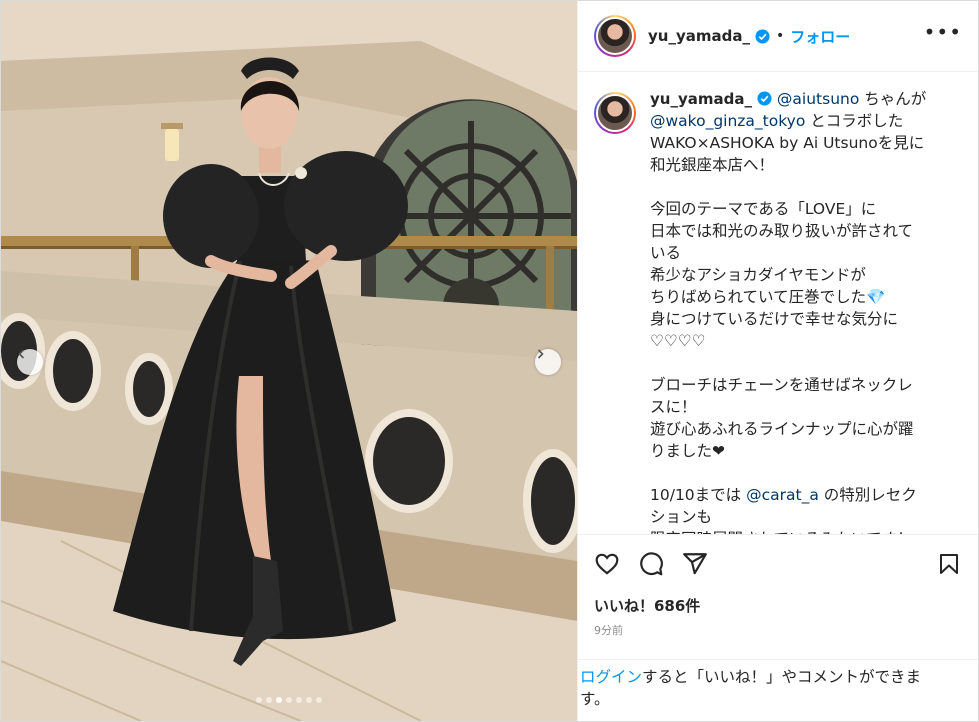 Image resolution: width=979 pixels, height=722 pixels. What do you see at coordinates (21, 354) in the screenshot?
I see `chevron-left-icon` at bounding box center [21, 354].